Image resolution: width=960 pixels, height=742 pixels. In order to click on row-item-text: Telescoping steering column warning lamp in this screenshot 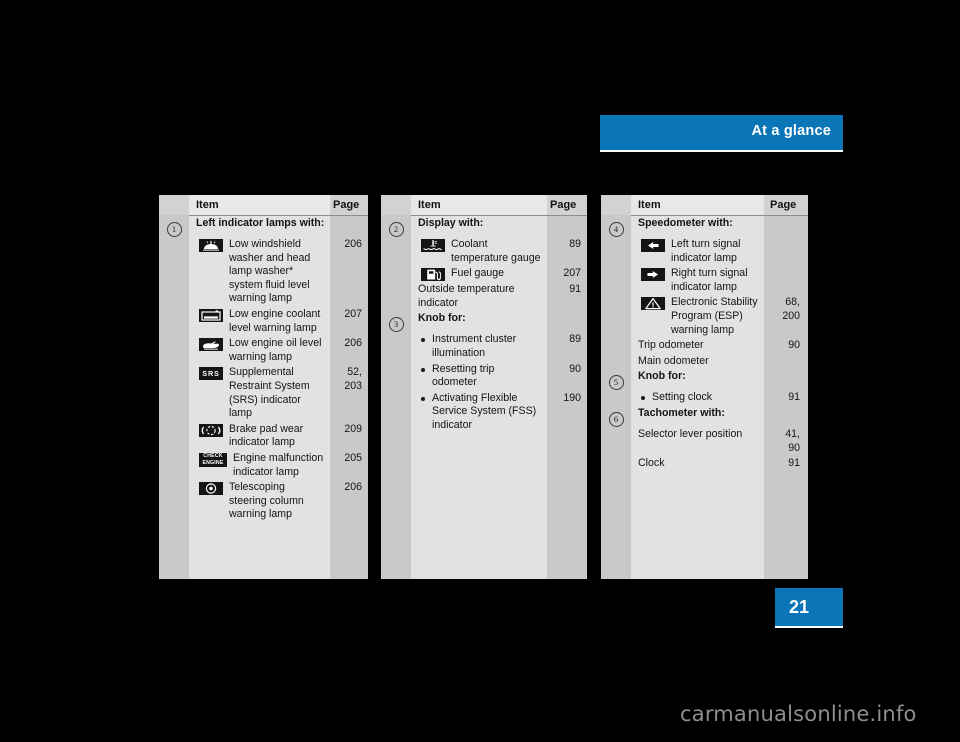, I will do `click(266, 501)`.